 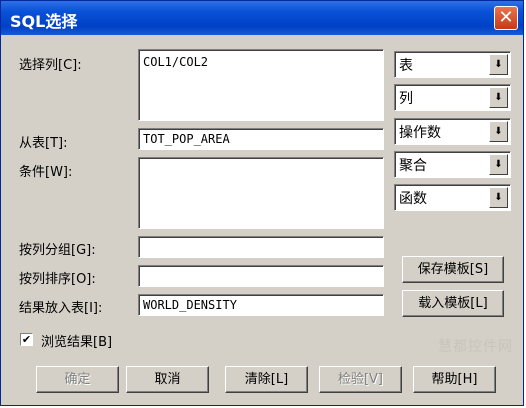 I want to click on group-by-label: 按列分组[G]:, so click(x=57, y=250).